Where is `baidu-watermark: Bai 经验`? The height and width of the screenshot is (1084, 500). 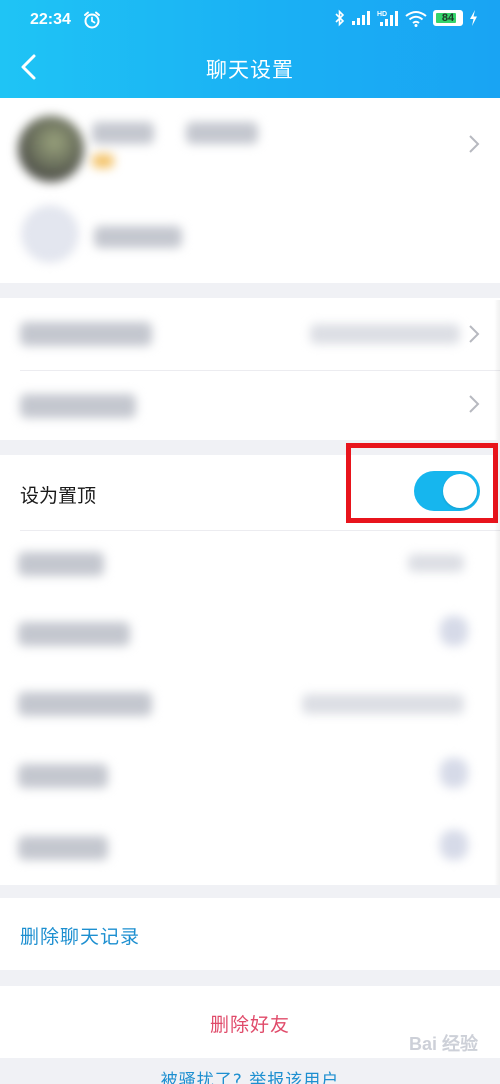
baidu-watermark: Bai 经验 is located at coordinates (443, 1044).